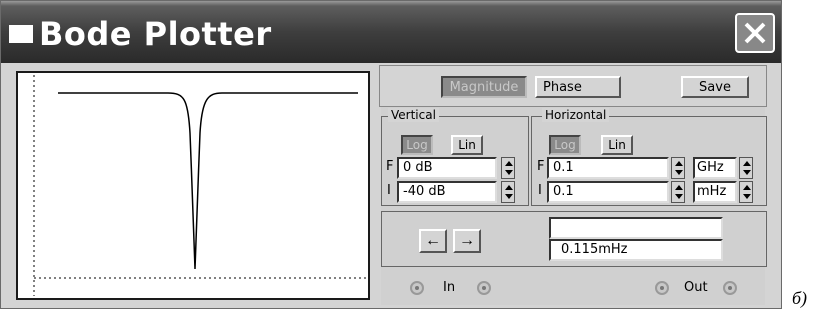 Image resolution: width=816 pixels, height=309 pixels. What do you see at coordinates (447, 192) in the screenshot?
I see `vertical-initial-field: -40 dB` at bounding box center [447, 192].